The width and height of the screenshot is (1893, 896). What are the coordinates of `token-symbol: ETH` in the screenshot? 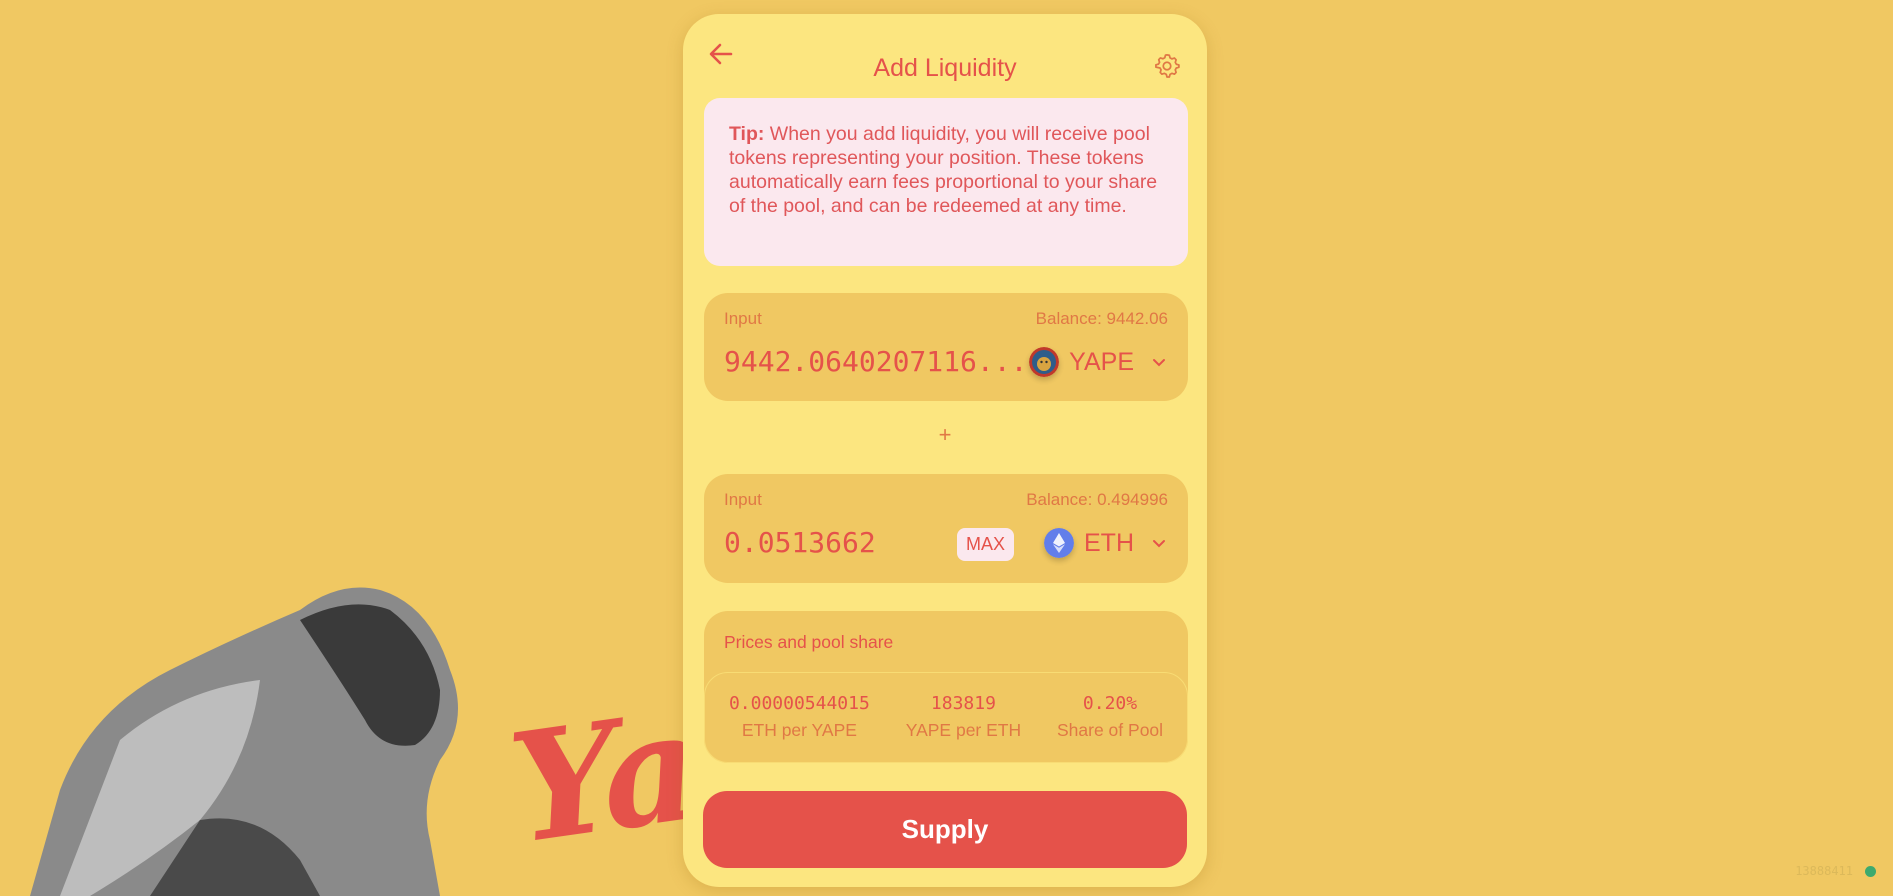 It's located at (1109, 542).